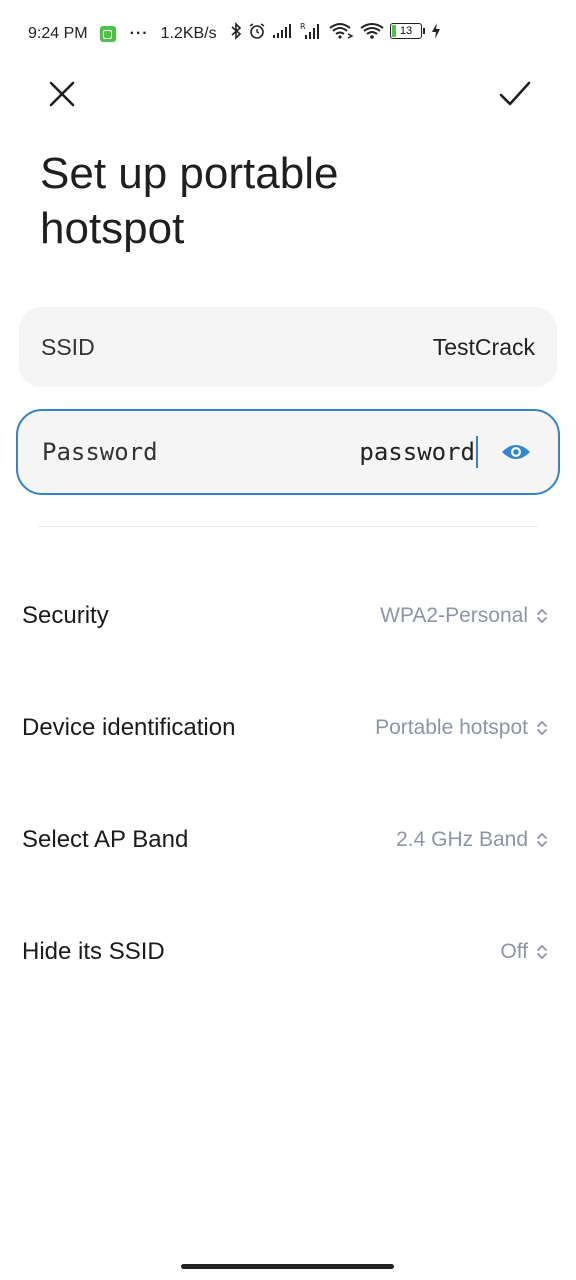  What do you see at coordinates (288, 347) in the screenshot?
I see `ssid-field: SSID TestCrack` at bounding box center [288, 347].